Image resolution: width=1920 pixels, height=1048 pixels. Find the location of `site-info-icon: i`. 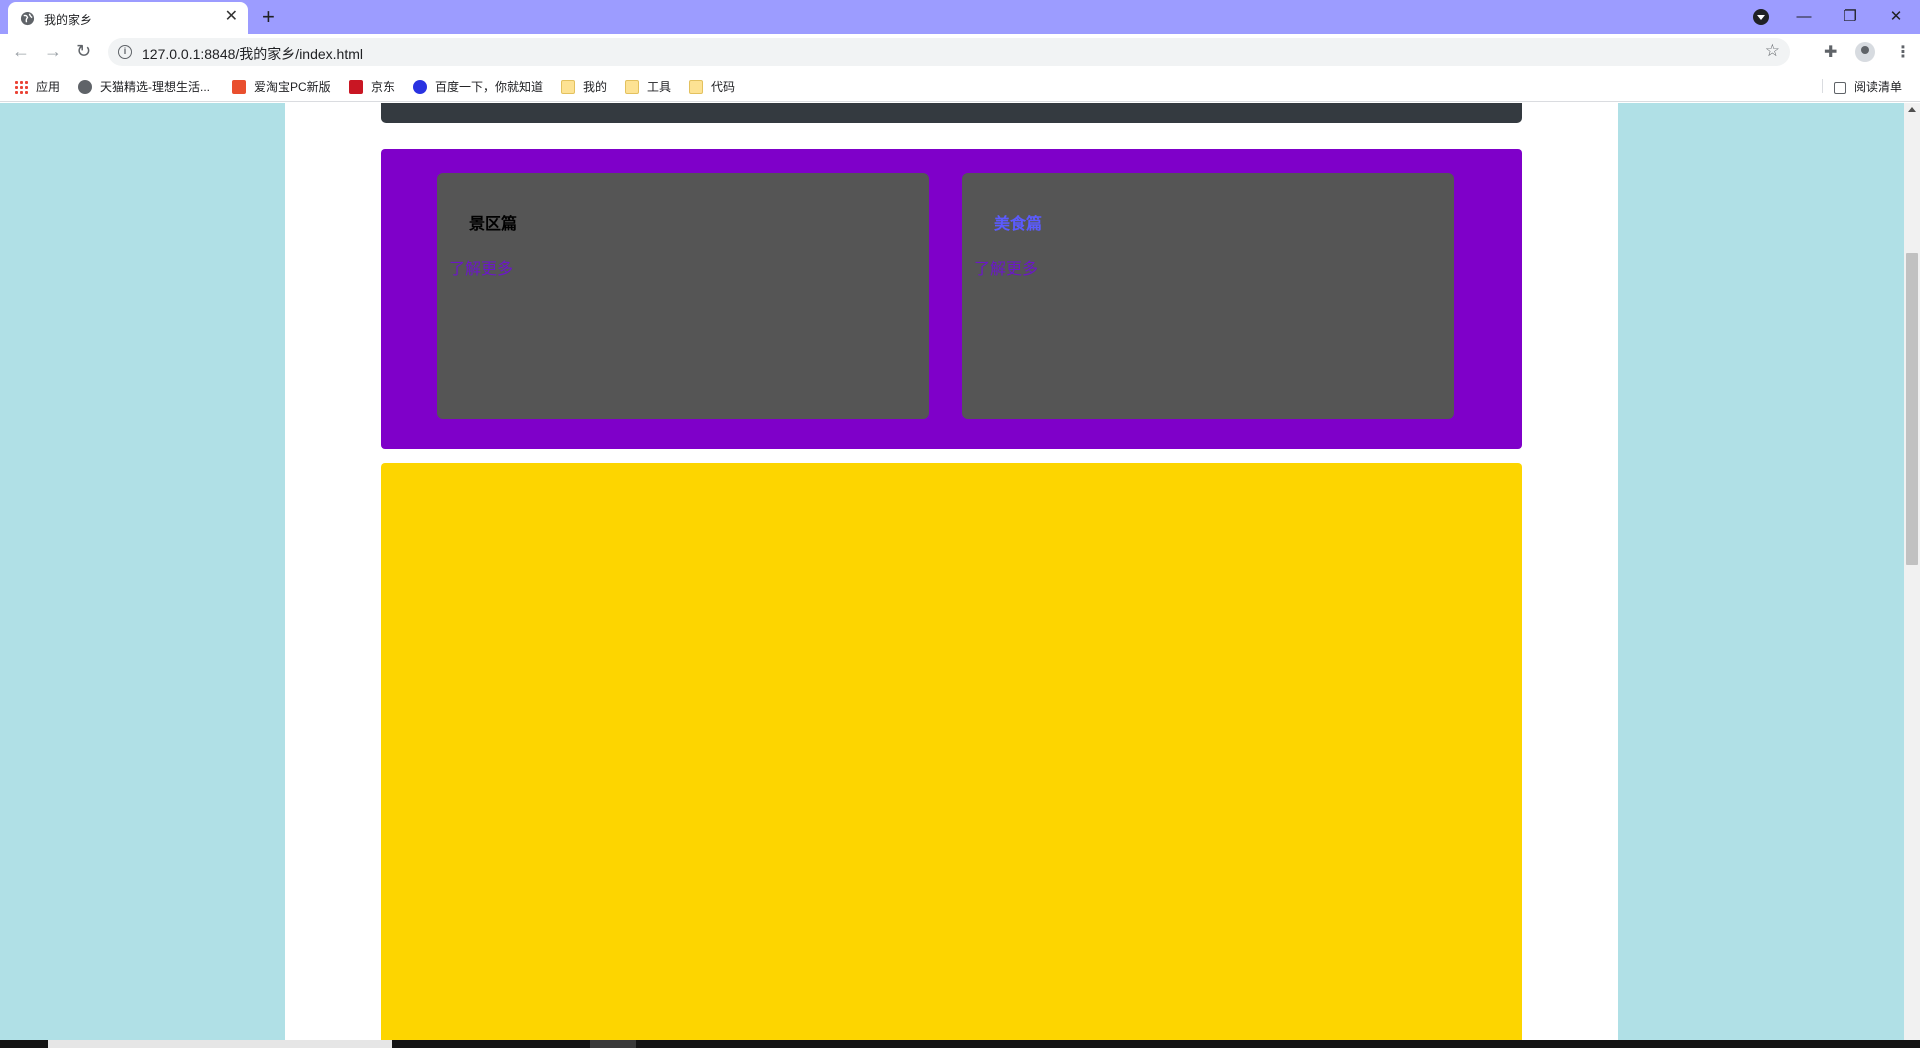

site-info-icon: i is located at coordinates (125, 52).